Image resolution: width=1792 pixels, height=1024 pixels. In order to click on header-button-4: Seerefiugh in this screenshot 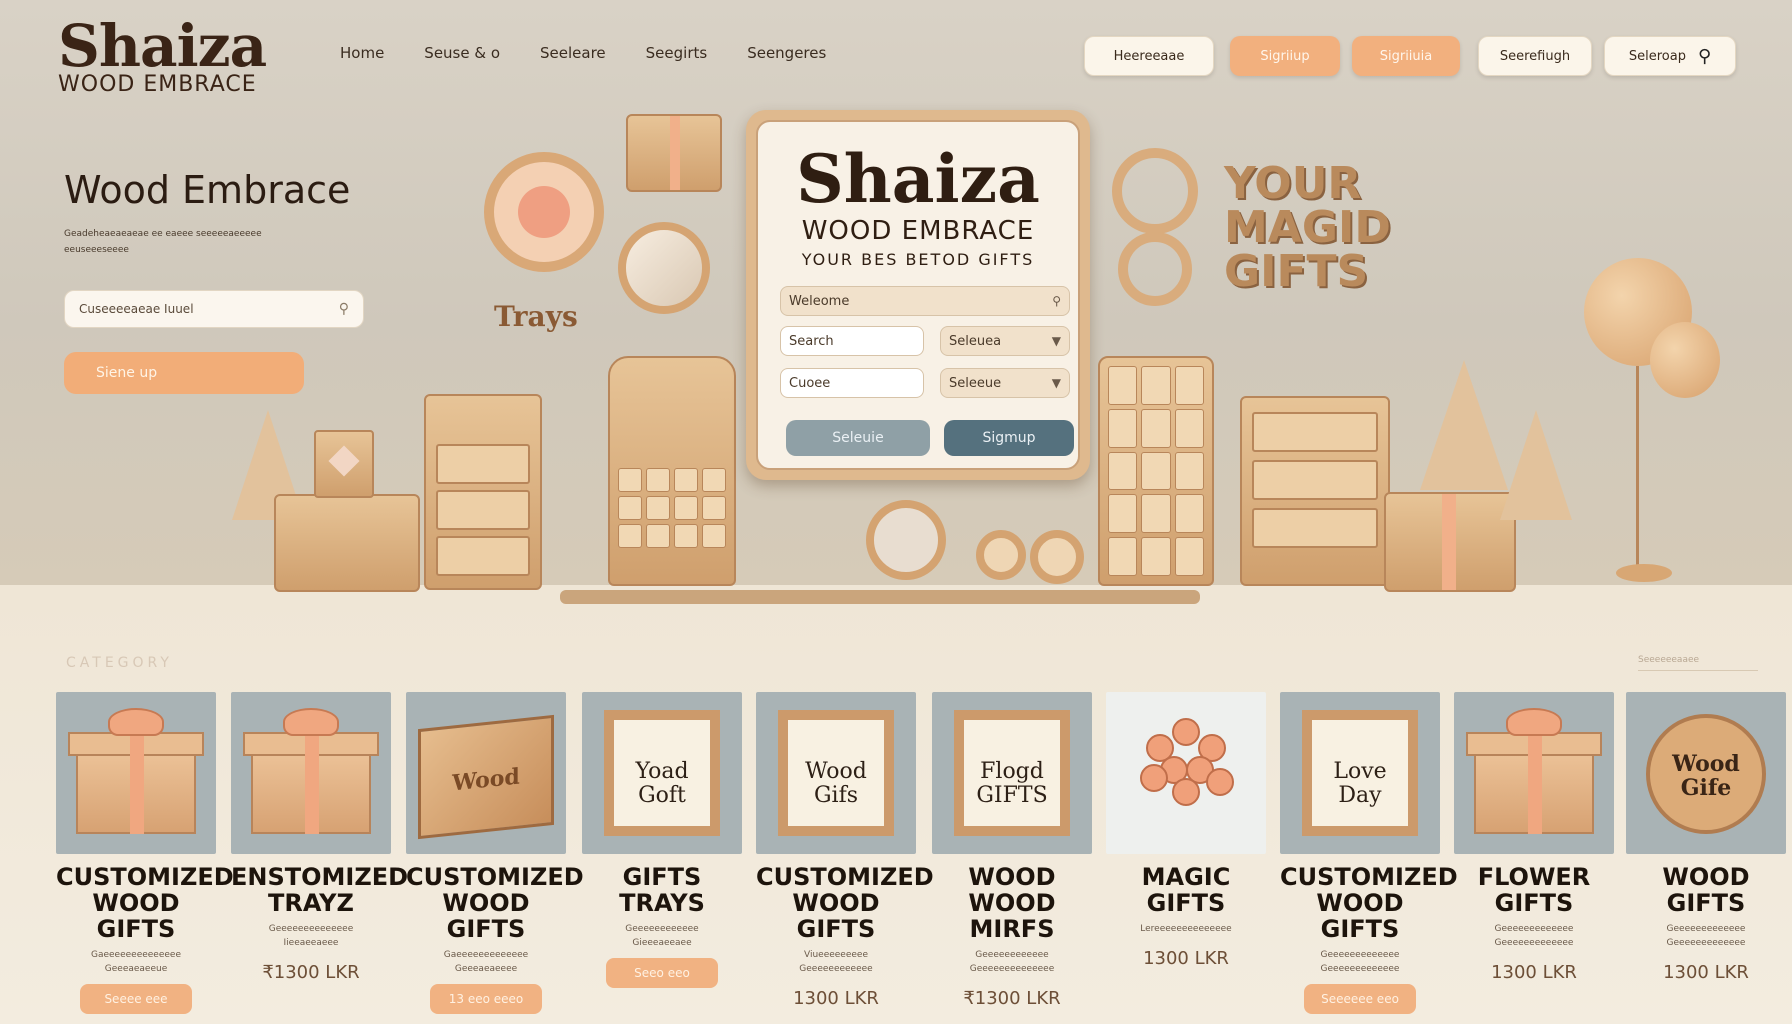, I will do `click(1535, 56)`.